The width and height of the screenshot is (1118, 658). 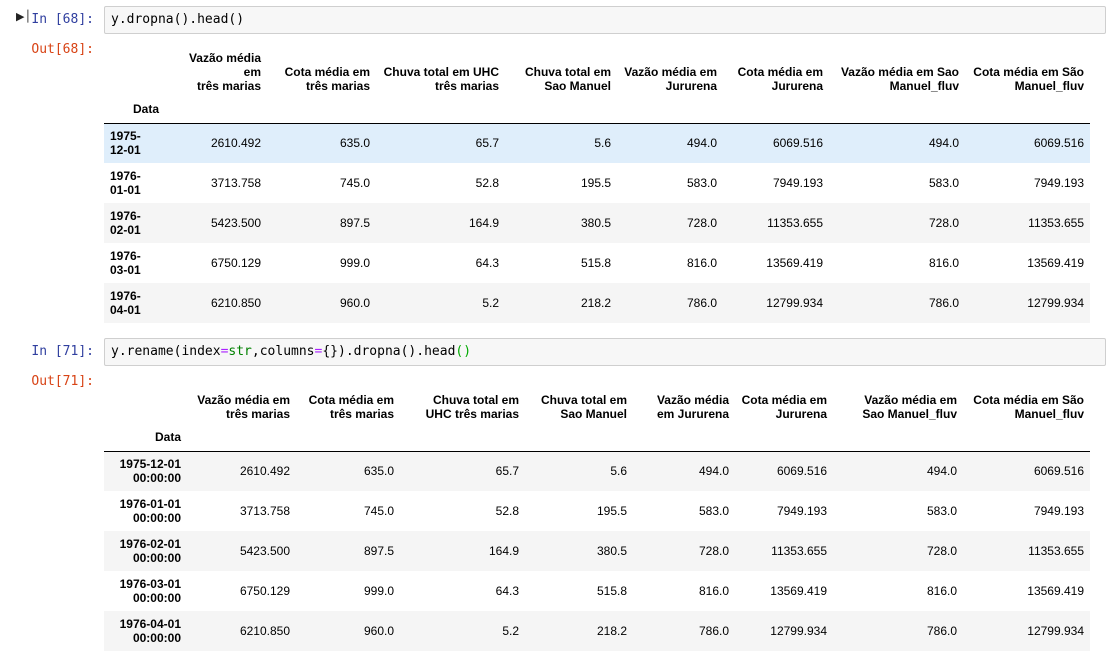 I want to click on table-cell: 3713.758, so click(x=235, y=183).